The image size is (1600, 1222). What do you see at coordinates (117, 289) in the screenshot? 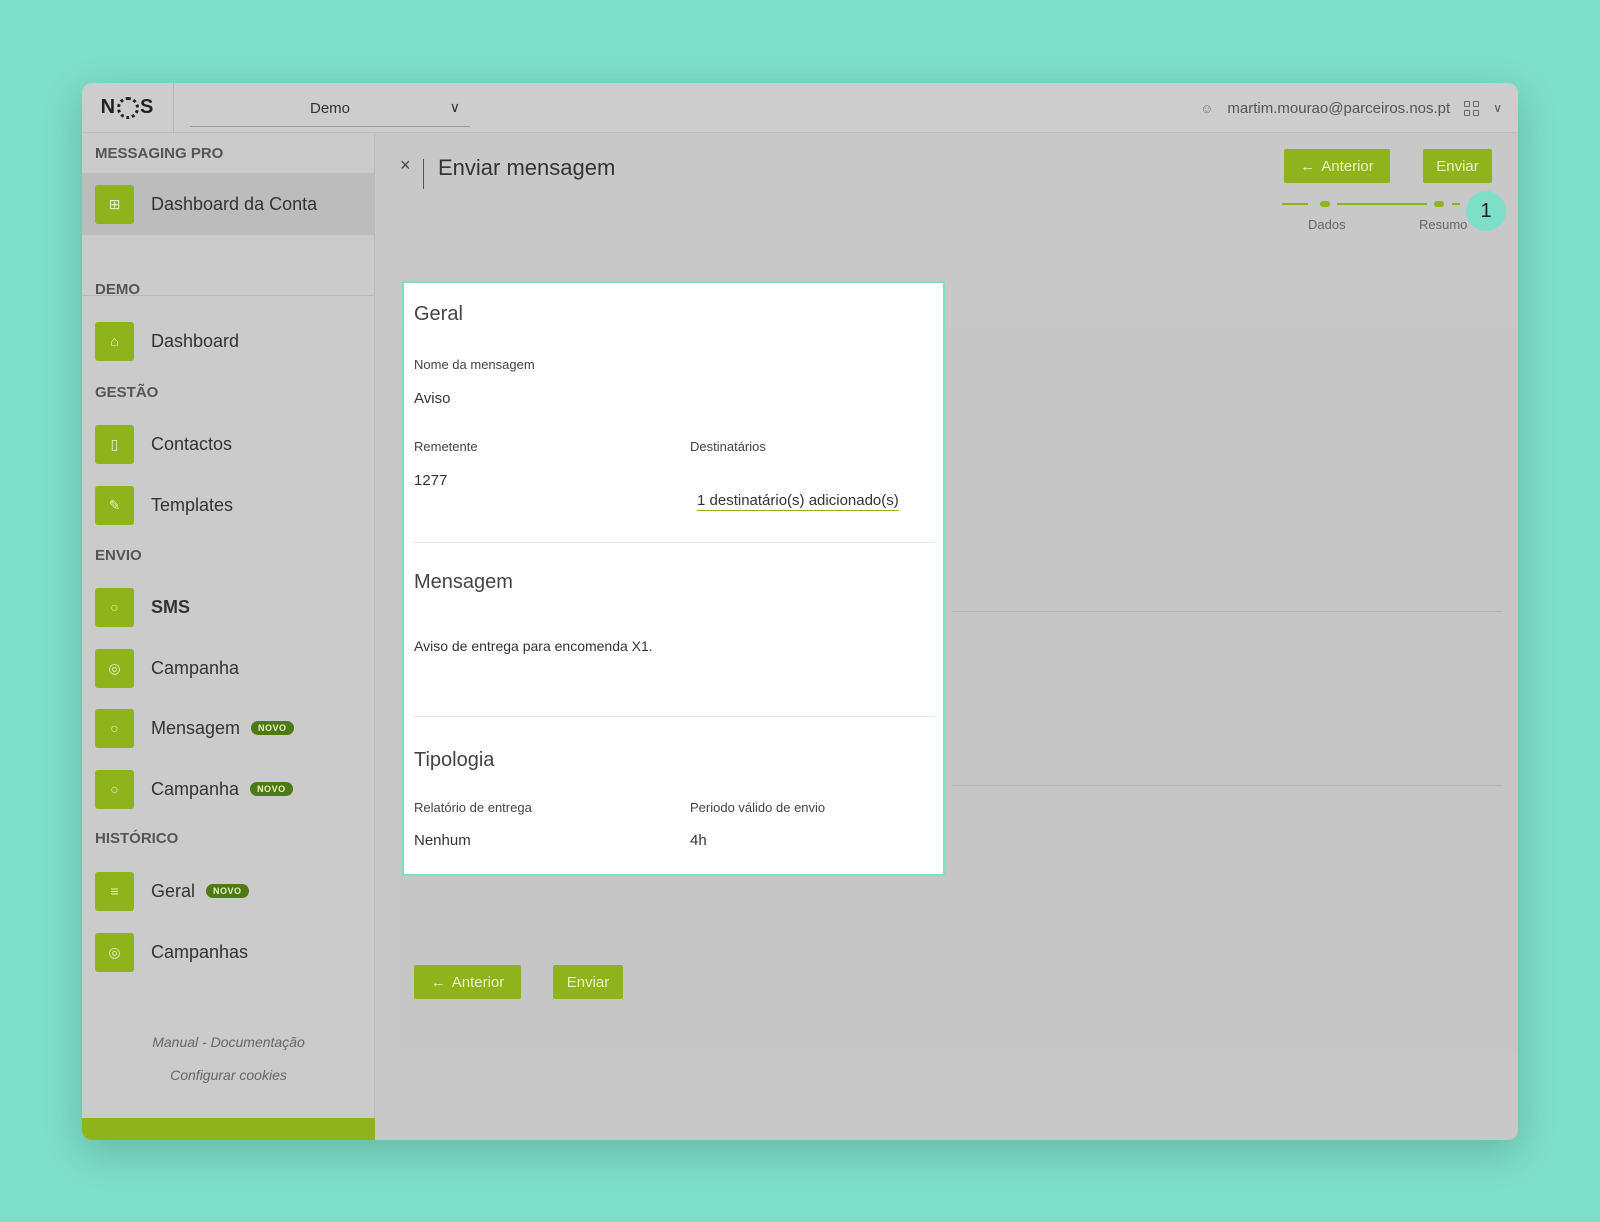
I see `section-demo: DEMO` at bounding box center [117, 289].